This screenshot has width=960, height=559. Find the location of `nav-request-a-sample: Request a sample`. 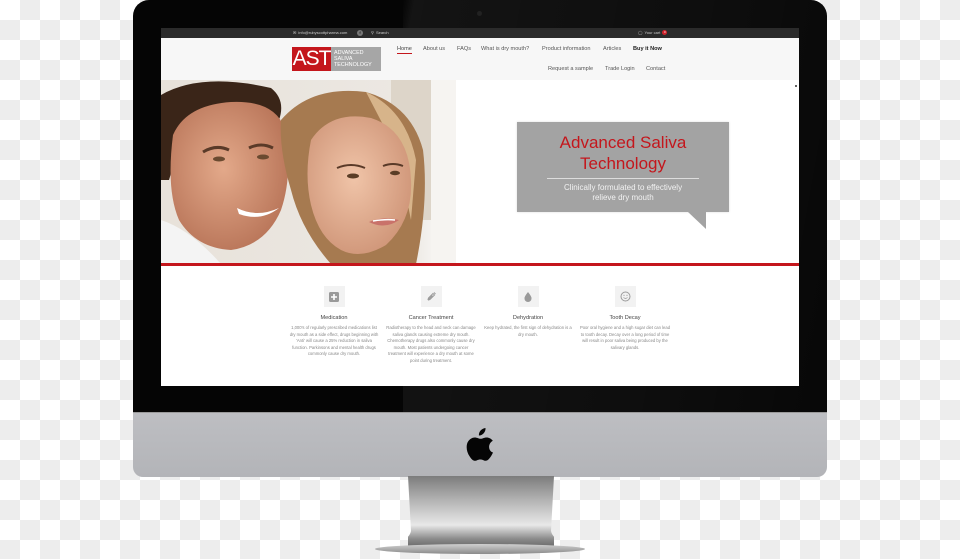

nav-request-a-sample: Request a sample is located at coordinates (570, 69).